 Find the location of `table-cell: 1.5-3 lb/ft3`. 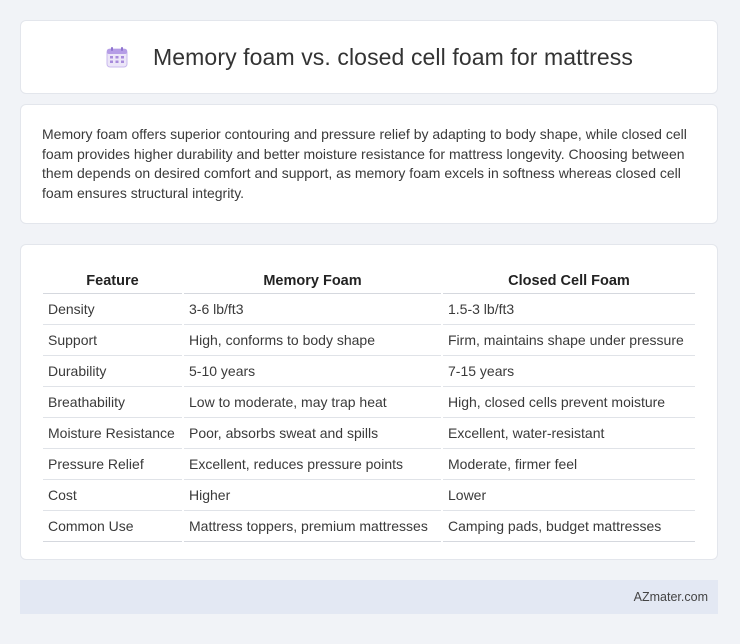

table-cell: 1.5-3 lb/ft3 is located at coordinates (569, 309).